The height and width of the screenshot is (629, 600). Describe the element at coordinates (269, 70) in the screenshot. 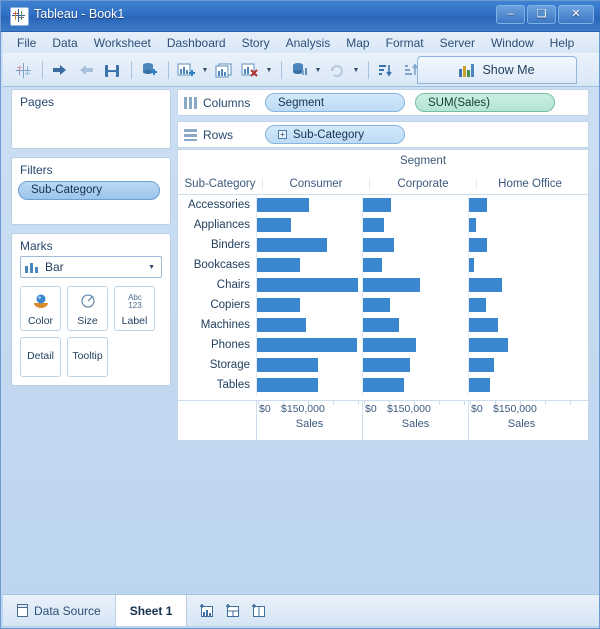

I see `clear-sheet-dropdown-icon: ▼` at that location.